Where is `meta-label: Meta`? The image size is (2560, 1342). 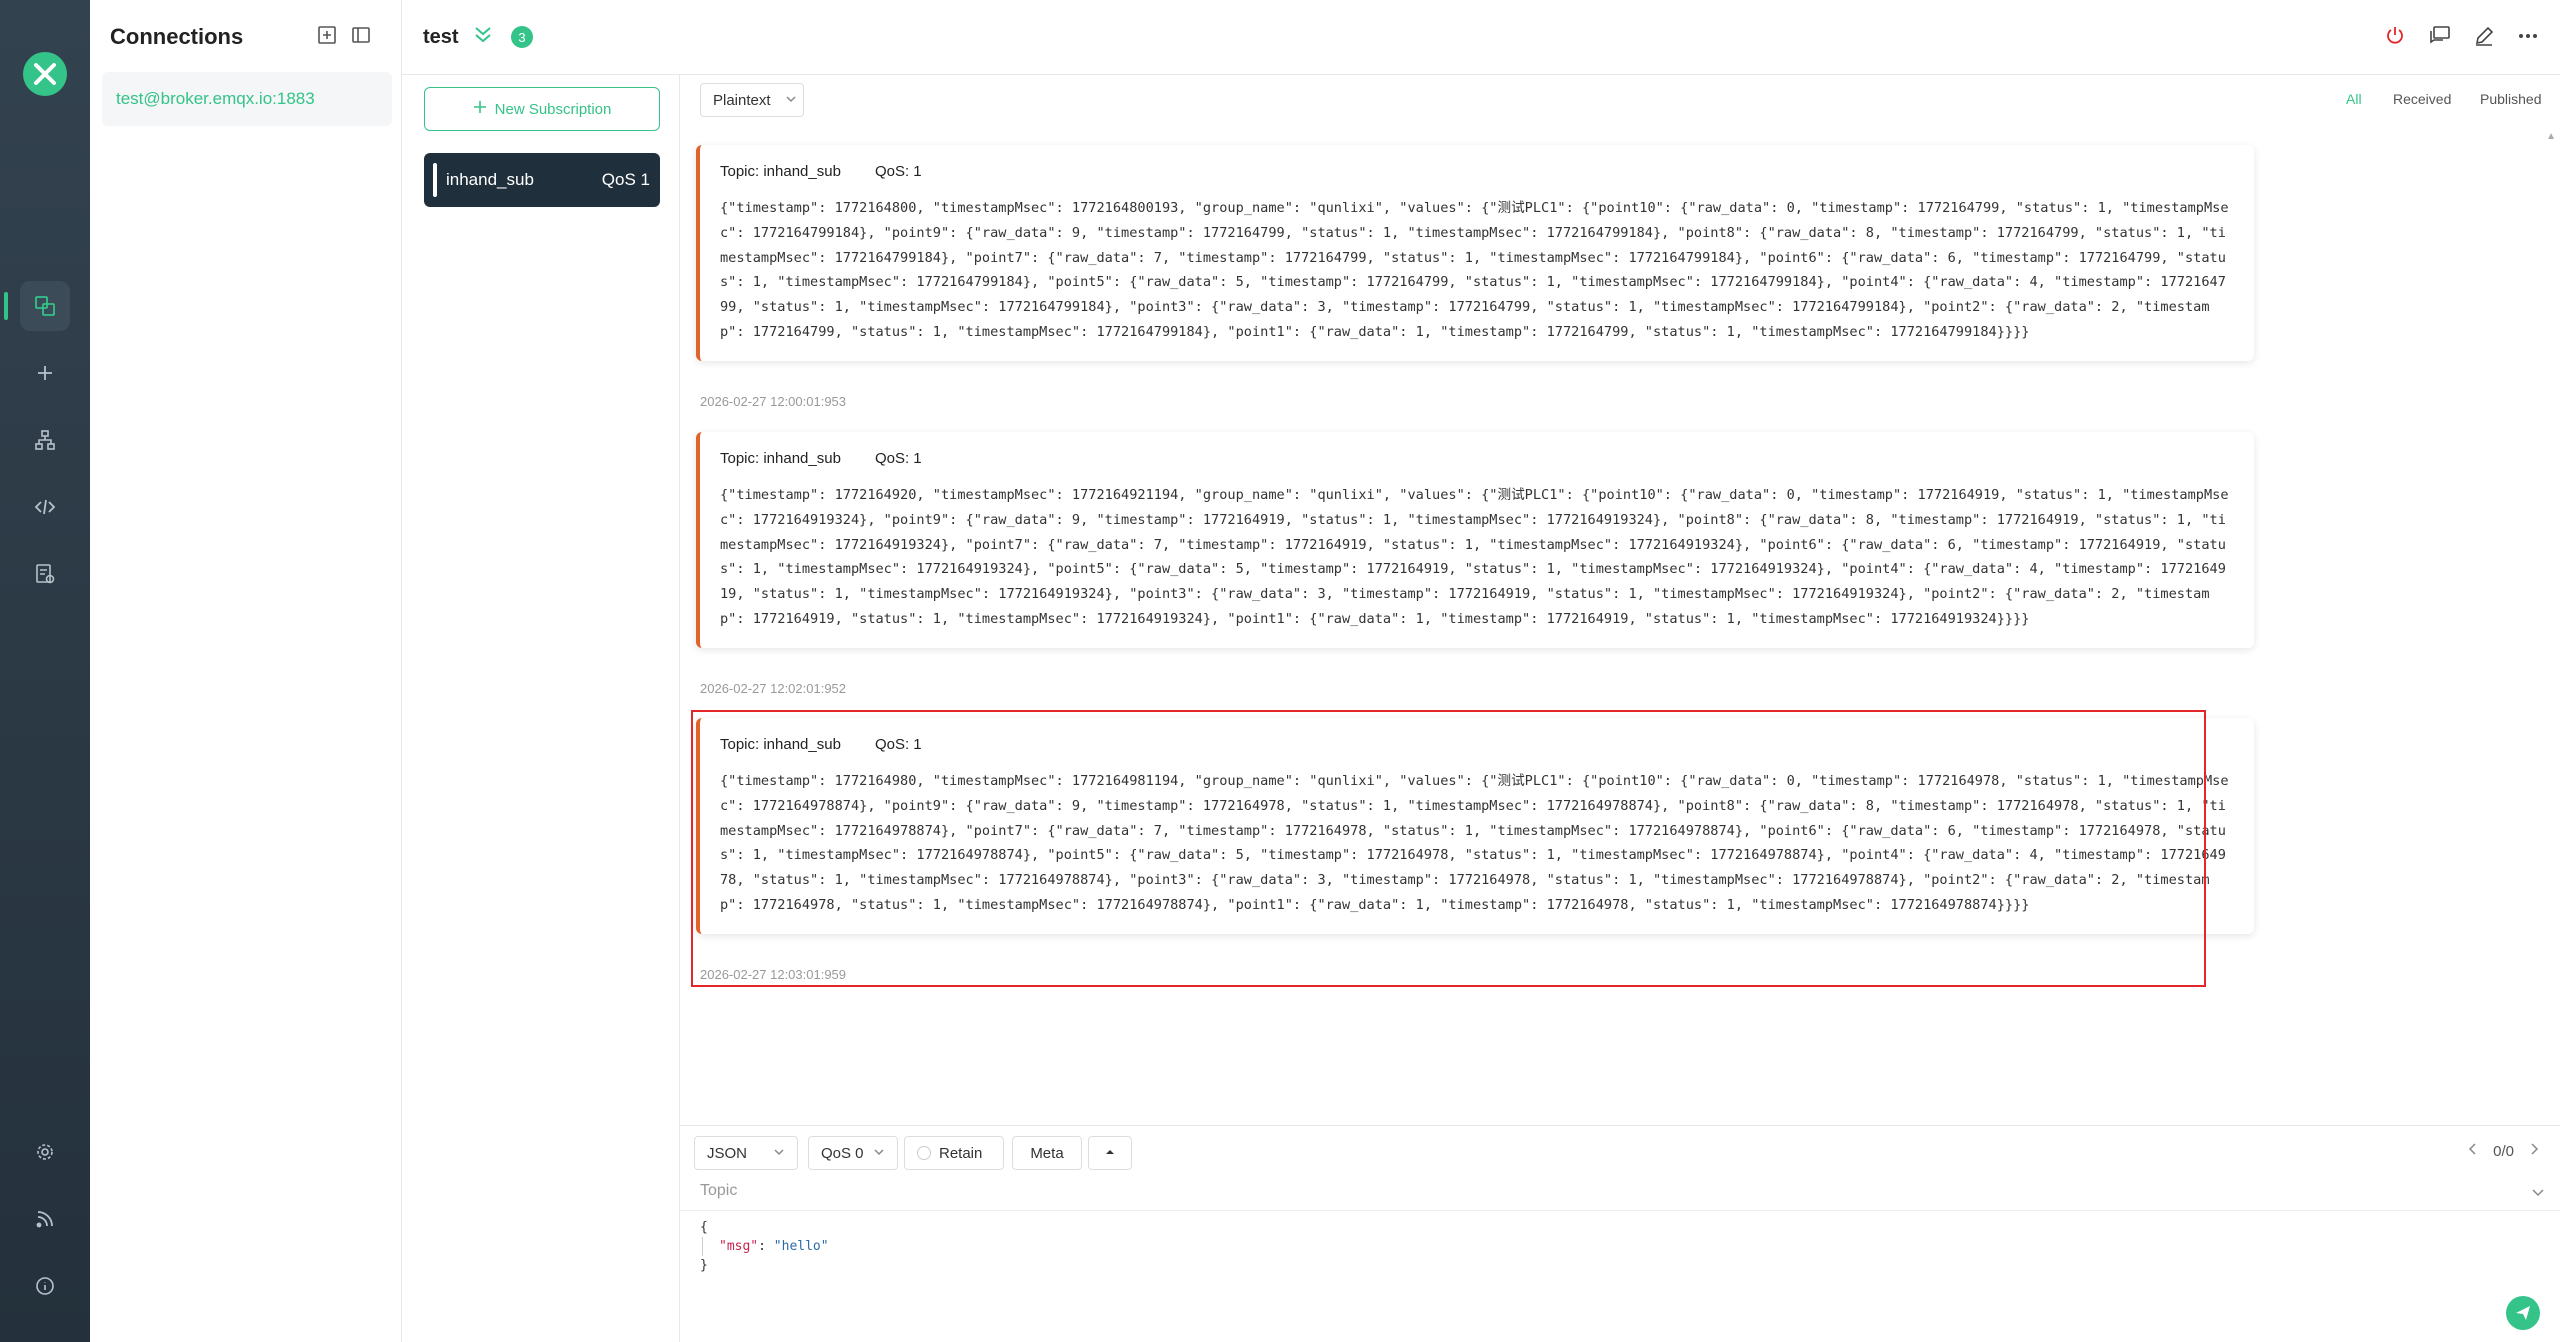 meta-label: Meta is located at coordinates (1047, 1153).